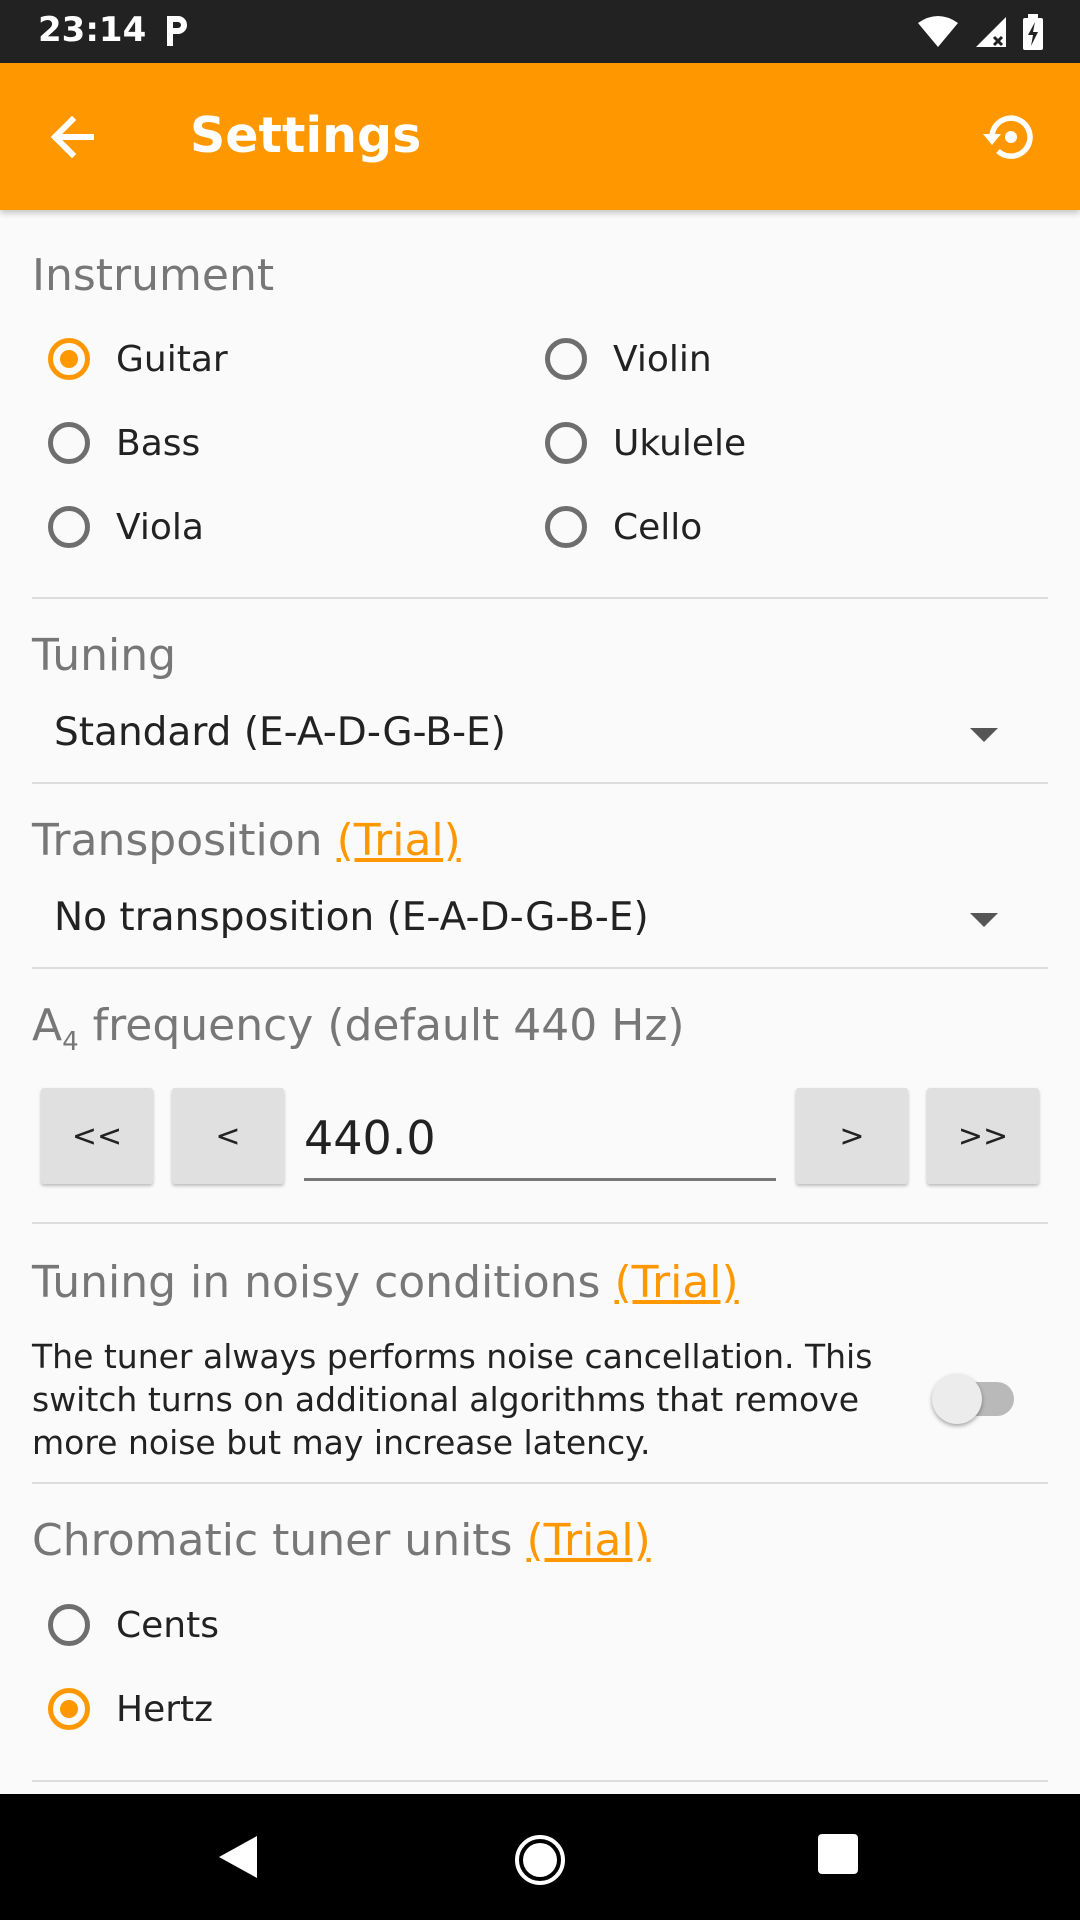  What do you see at coordinates (540, 1139) in the screenshot?
I see `frequency-input: 440.0` at bounding box center [540, 1139].